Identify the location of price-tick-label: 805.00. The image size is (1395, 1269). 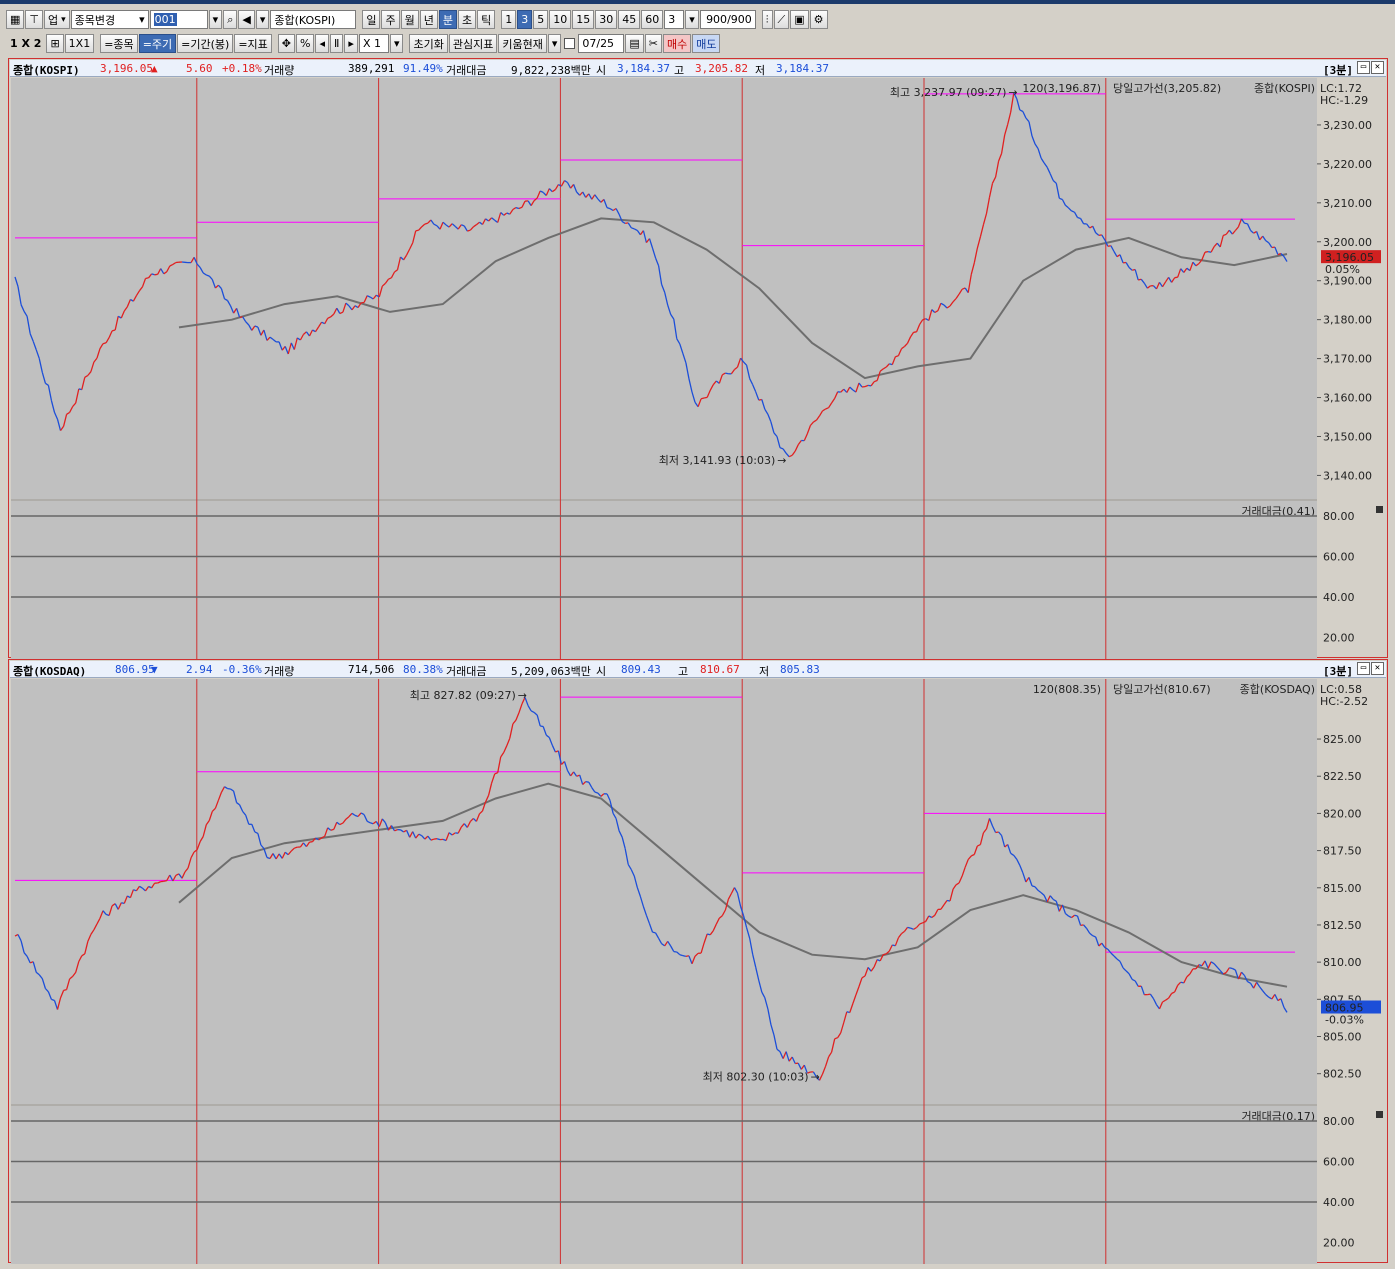
(1342, 1037).